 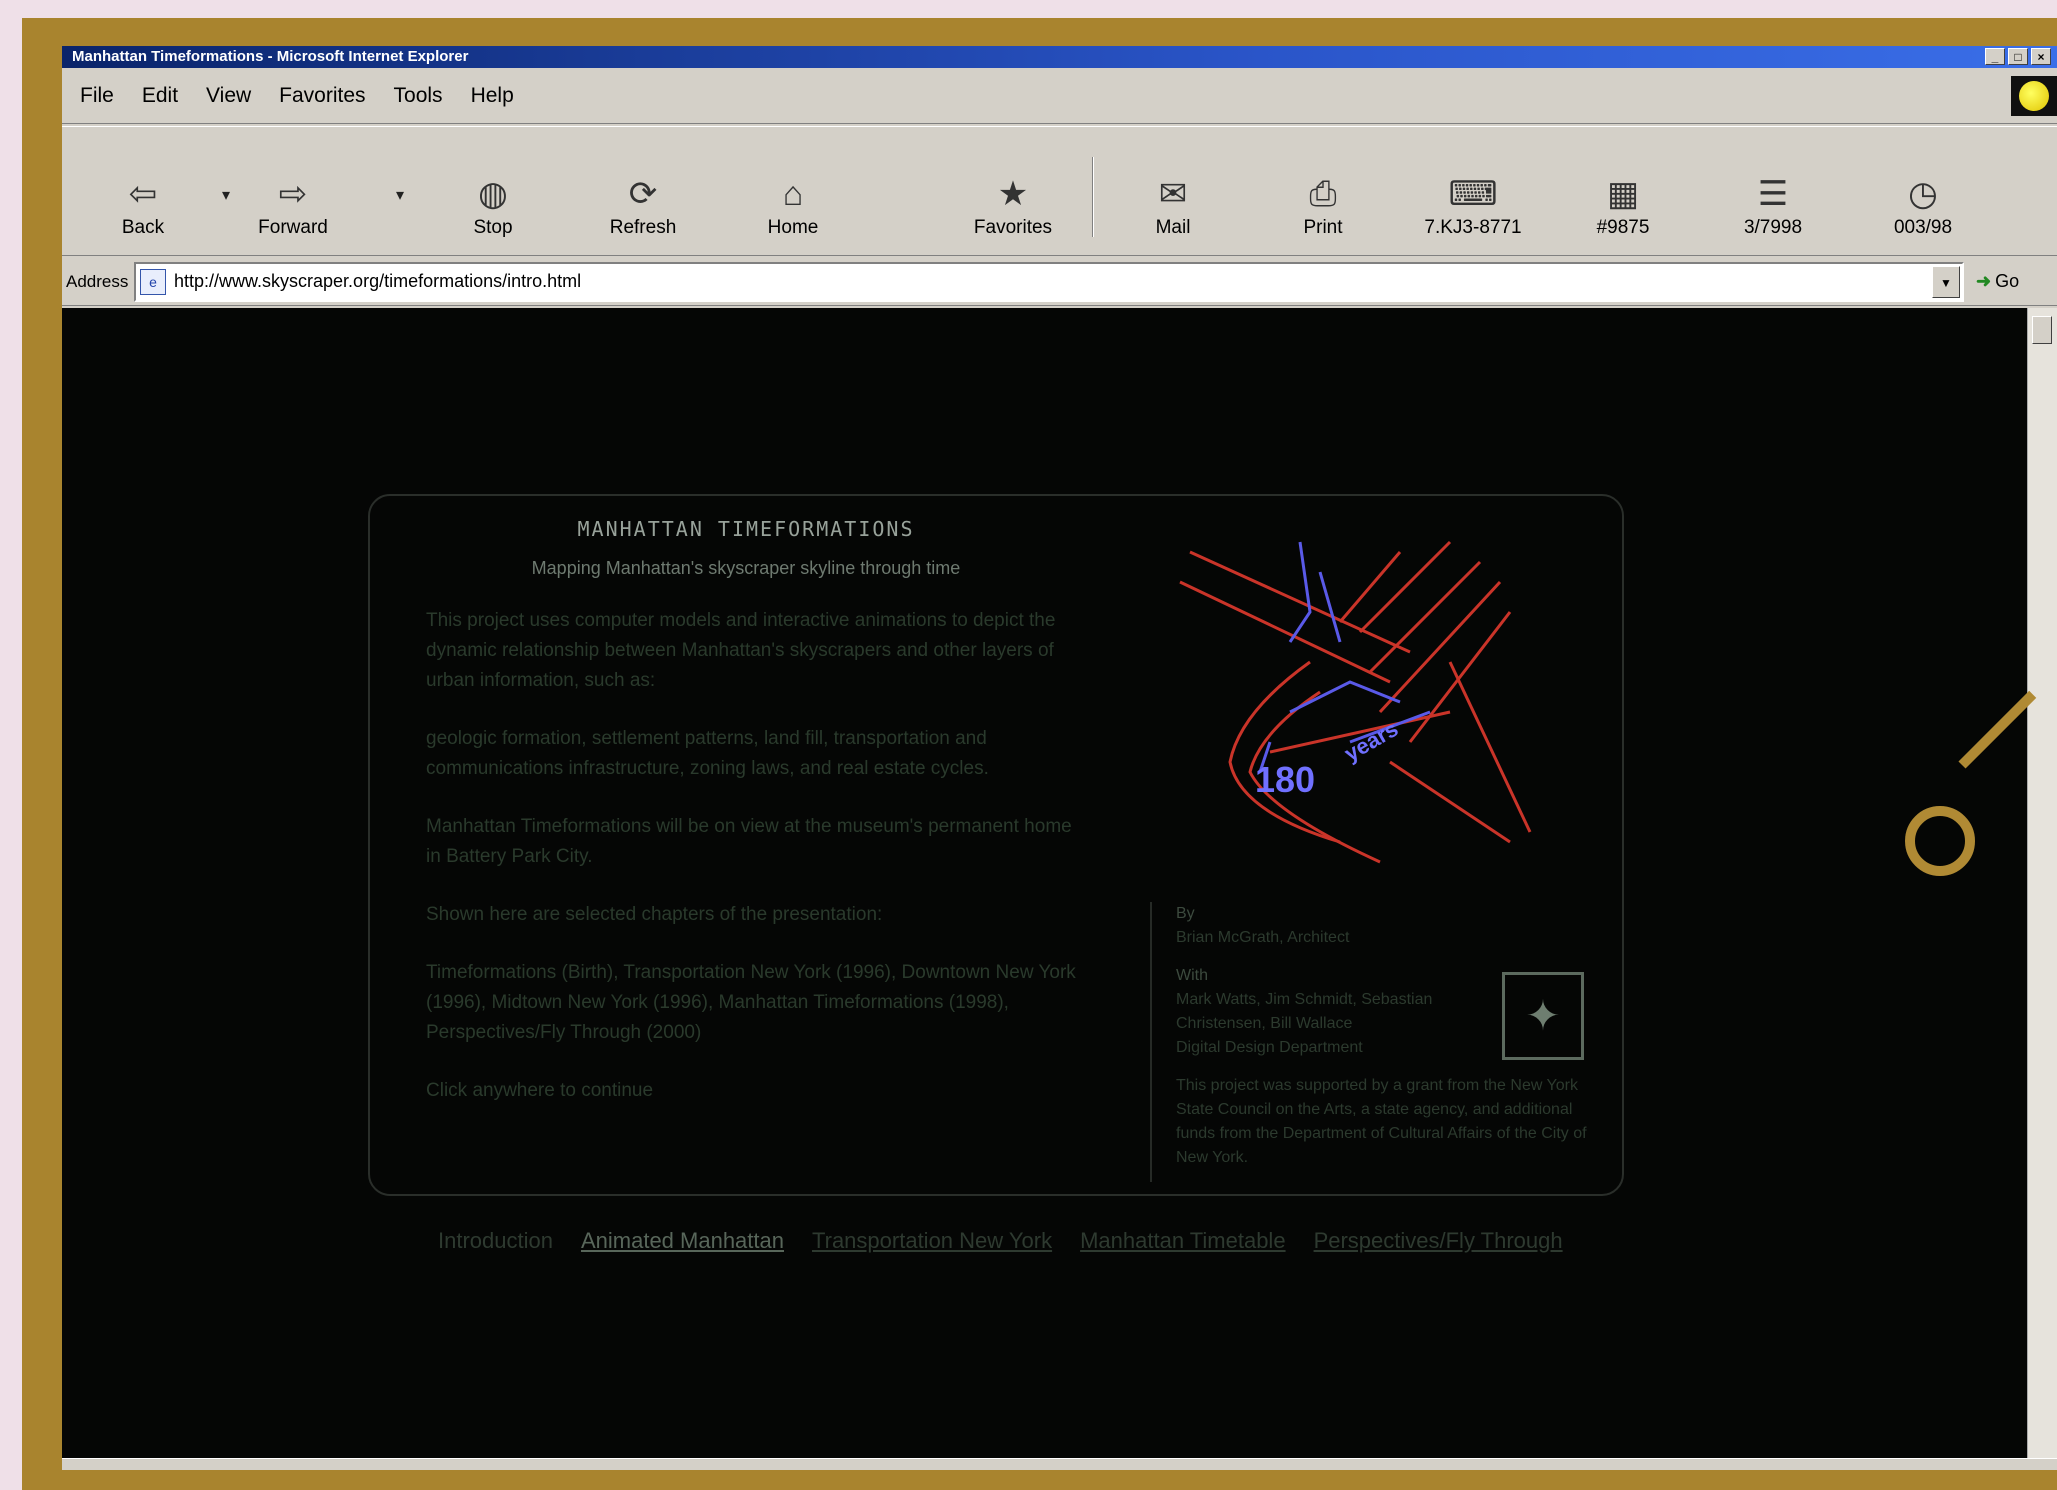 I want to click on back-arrow-icon: ⇦, so click(x=143, y=194).